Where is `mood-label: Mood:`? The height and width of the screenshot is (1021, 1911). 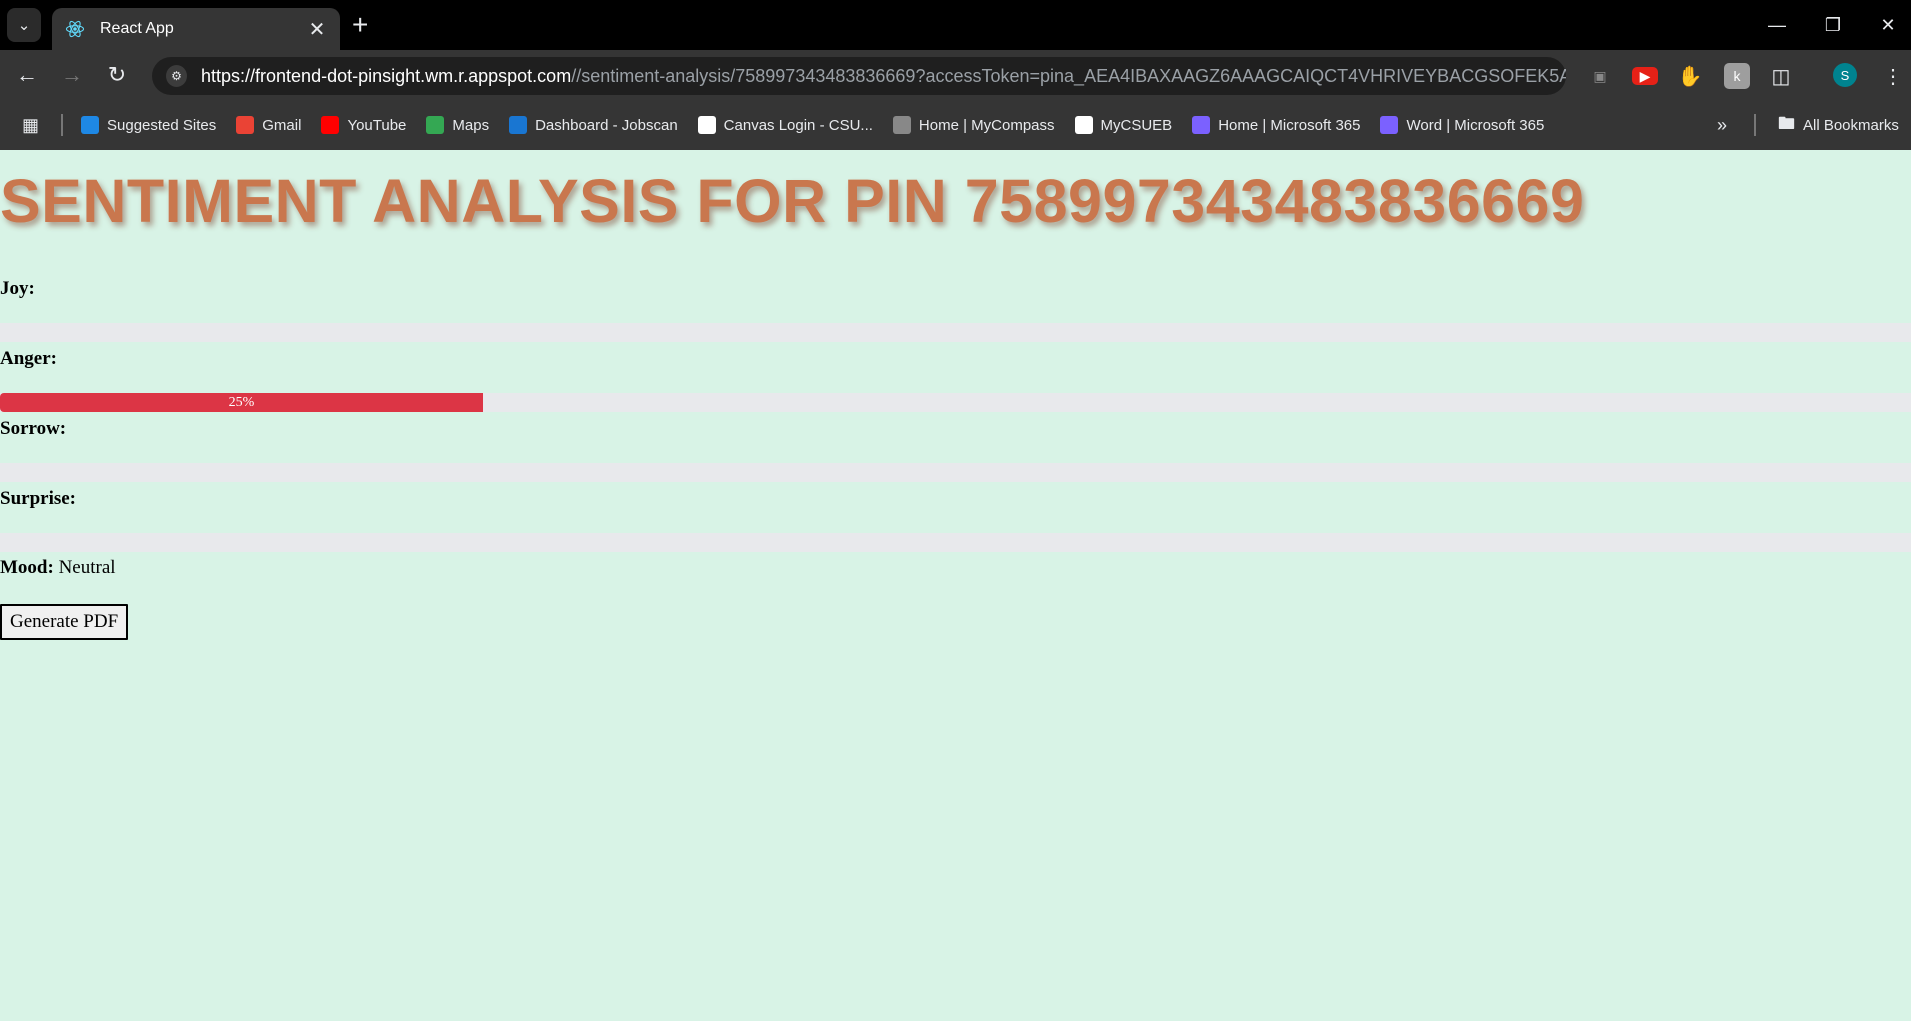 mood-label: Mood: is located at coordinates (27, 567).